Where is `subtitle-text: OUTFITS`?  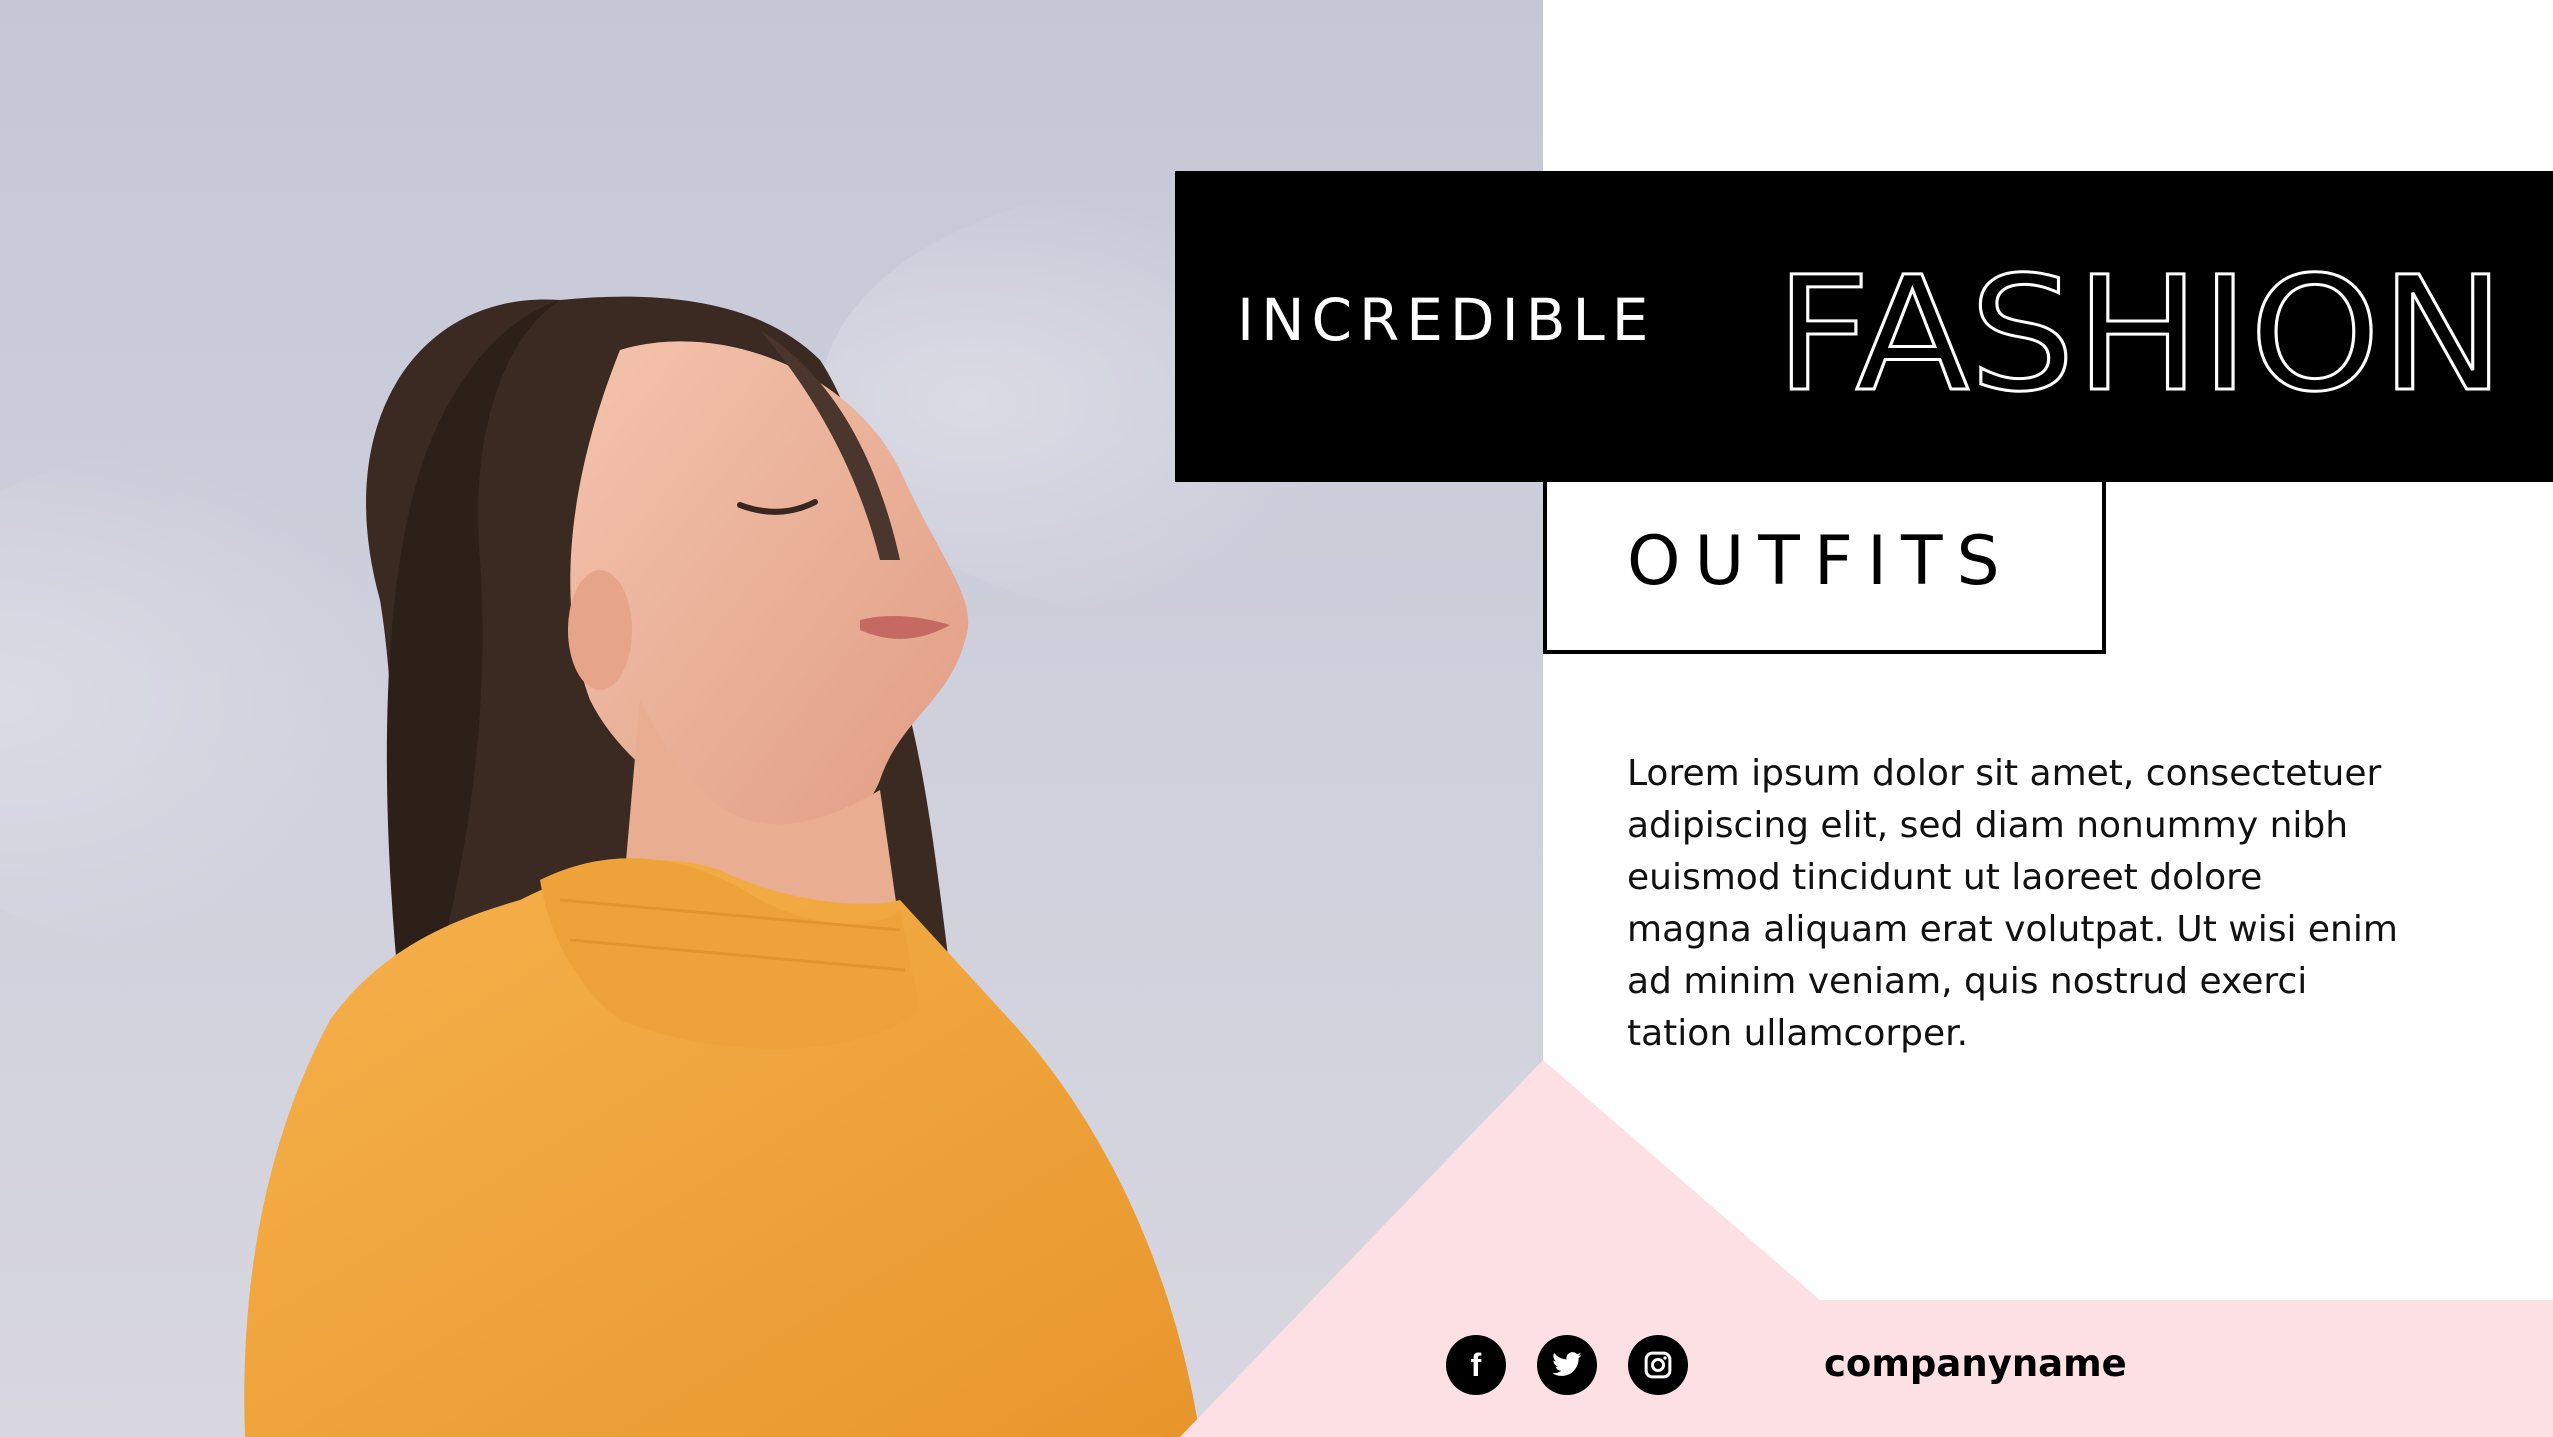 subtitle-text: OUTFITS is located at coordinates (1820, 561).